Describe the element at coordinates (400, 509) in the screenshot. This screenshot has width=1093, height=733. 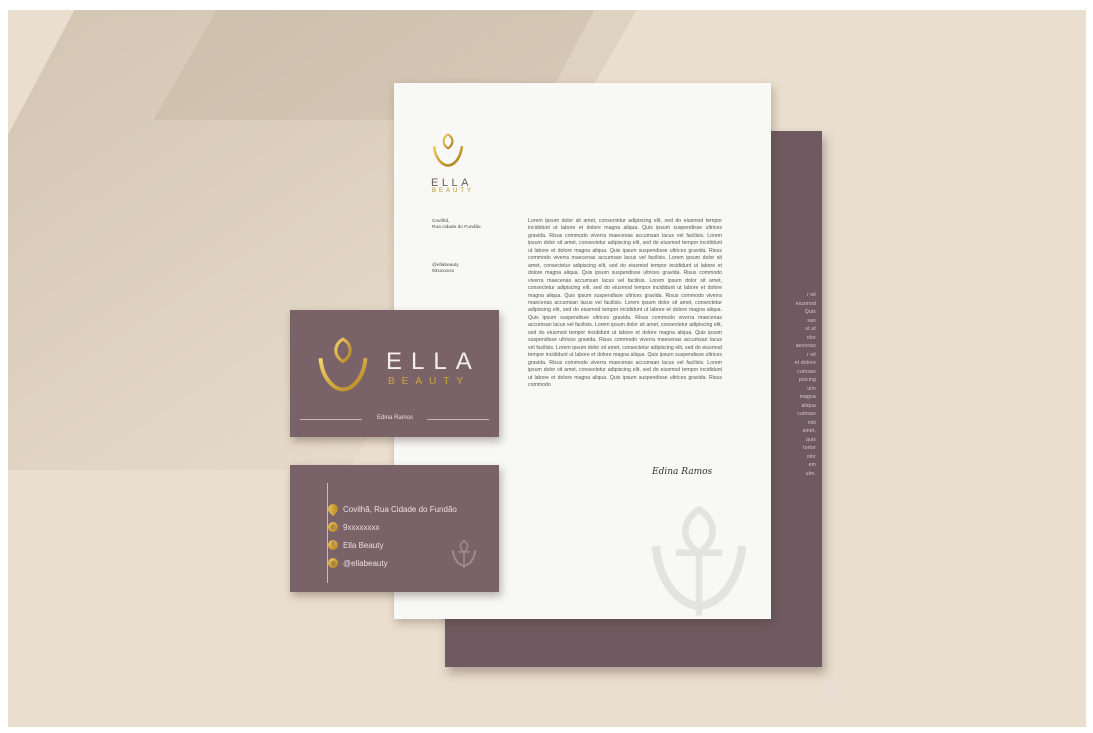
I see `contact-text: Covilhã, Rua Cidade do Fundão` at that location.